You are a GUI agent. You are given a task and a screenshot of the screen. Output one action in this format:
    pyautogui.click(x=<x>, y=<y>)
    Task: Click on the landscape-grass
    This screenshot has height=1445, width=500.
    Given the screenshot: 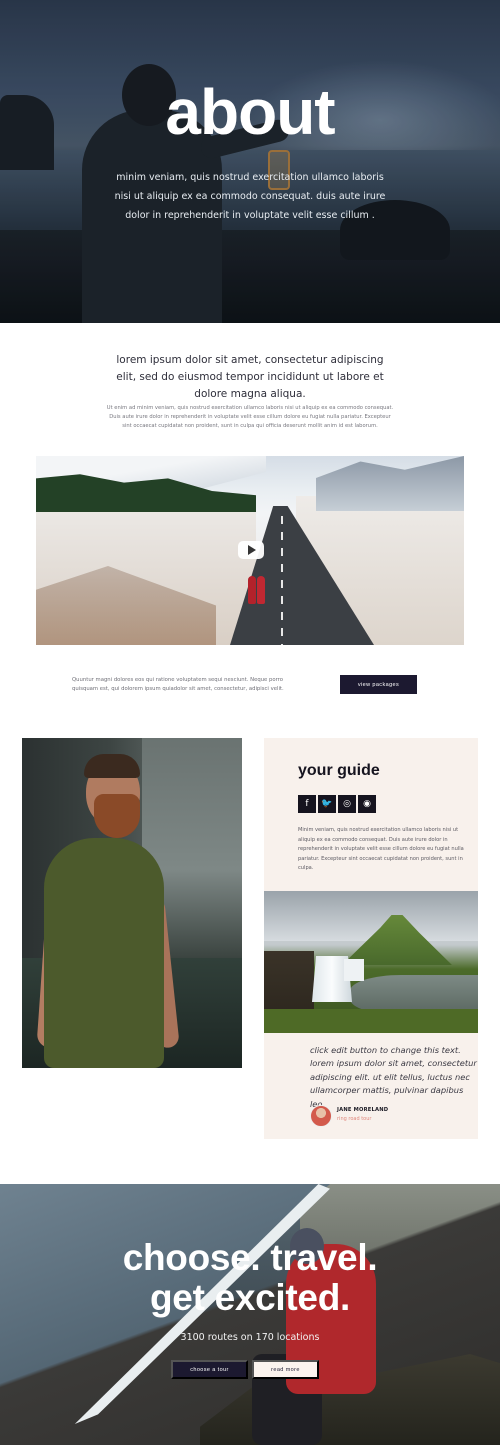 What is the action you would take?
    pyautogui.click(x=371, y=1021)
    